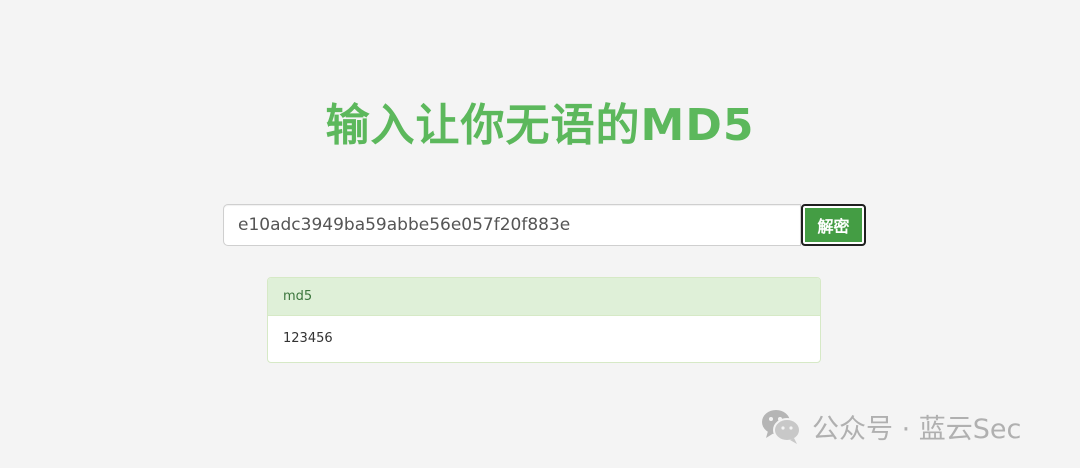 The image size is (1080, 468). What do you see at coordinates (781, 427) in the screenshot?
I see `wechat-icon` at bounding box center [781, 427].